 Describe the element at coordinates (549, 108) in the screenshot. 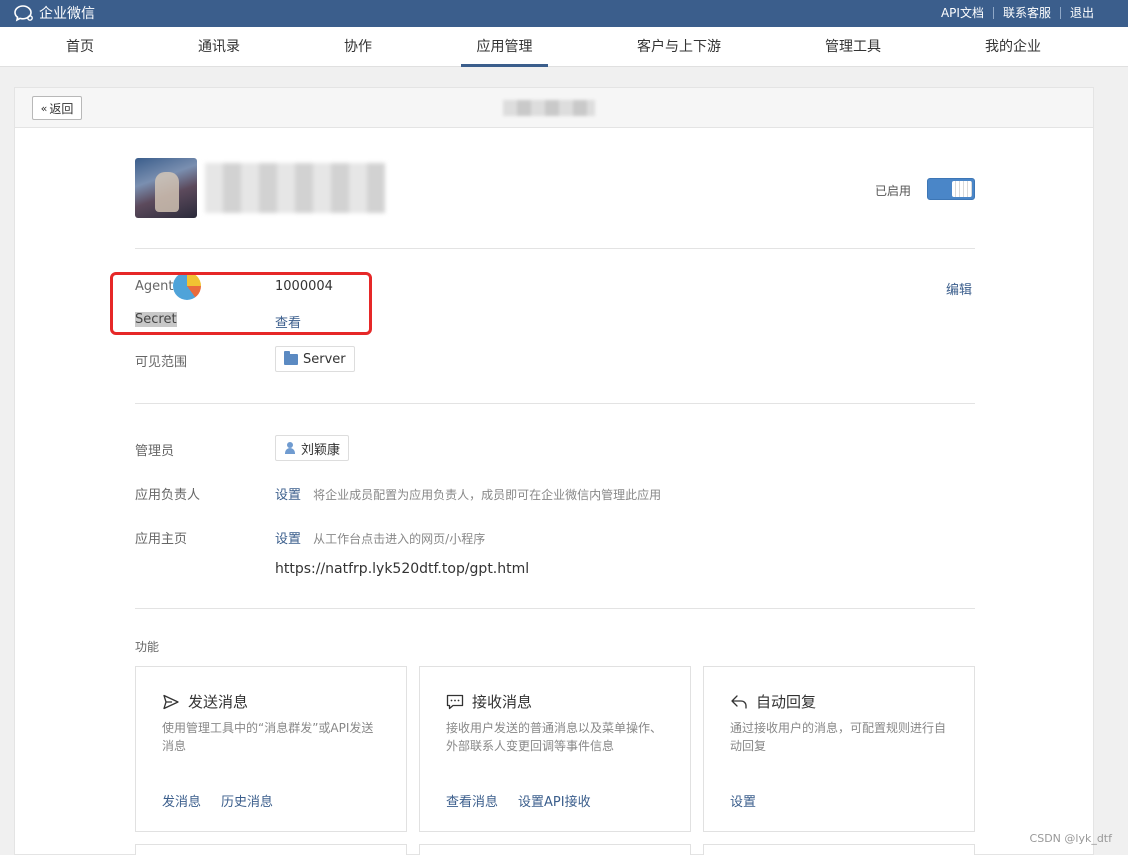

I see `blurred-app-title` at that location.